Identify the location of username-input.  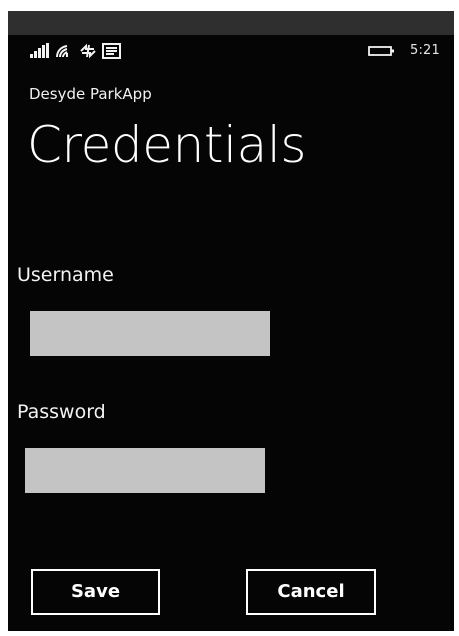
(150, 333).